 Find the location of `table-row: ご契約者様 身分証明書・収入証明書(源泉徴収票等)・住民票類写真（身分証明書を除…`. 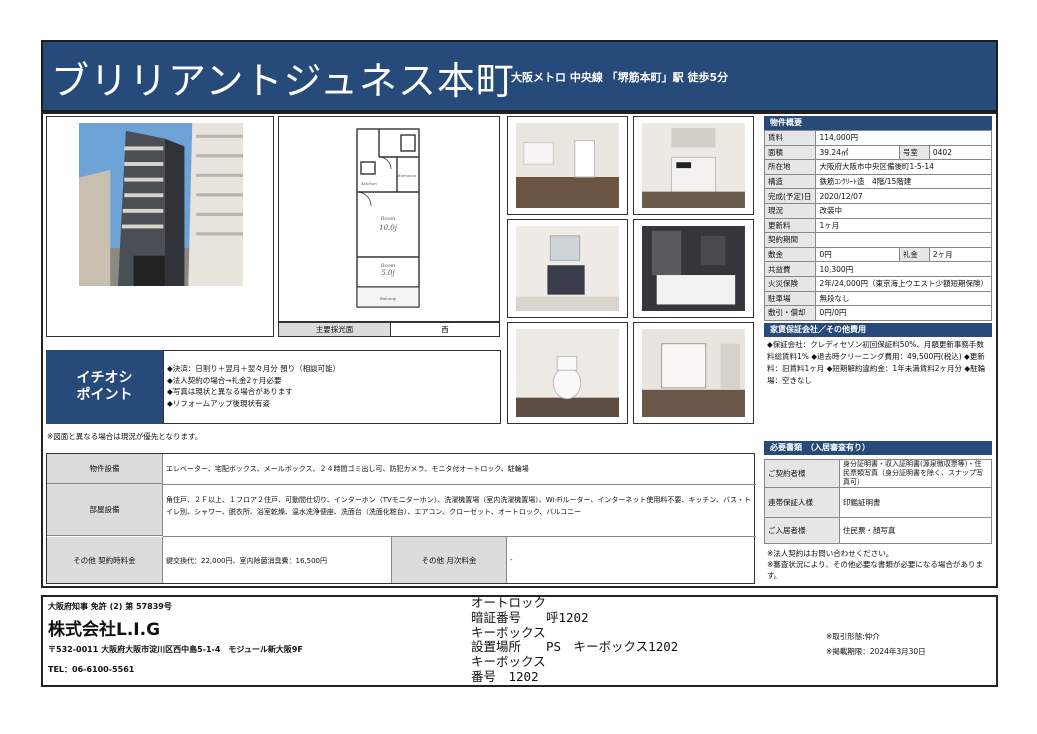

table-row: ご契約者様 身分証明書・収入証明書(源泉徴収票等)・住民票類写真（身分証明書を除… is located at coordinates (878, 473).